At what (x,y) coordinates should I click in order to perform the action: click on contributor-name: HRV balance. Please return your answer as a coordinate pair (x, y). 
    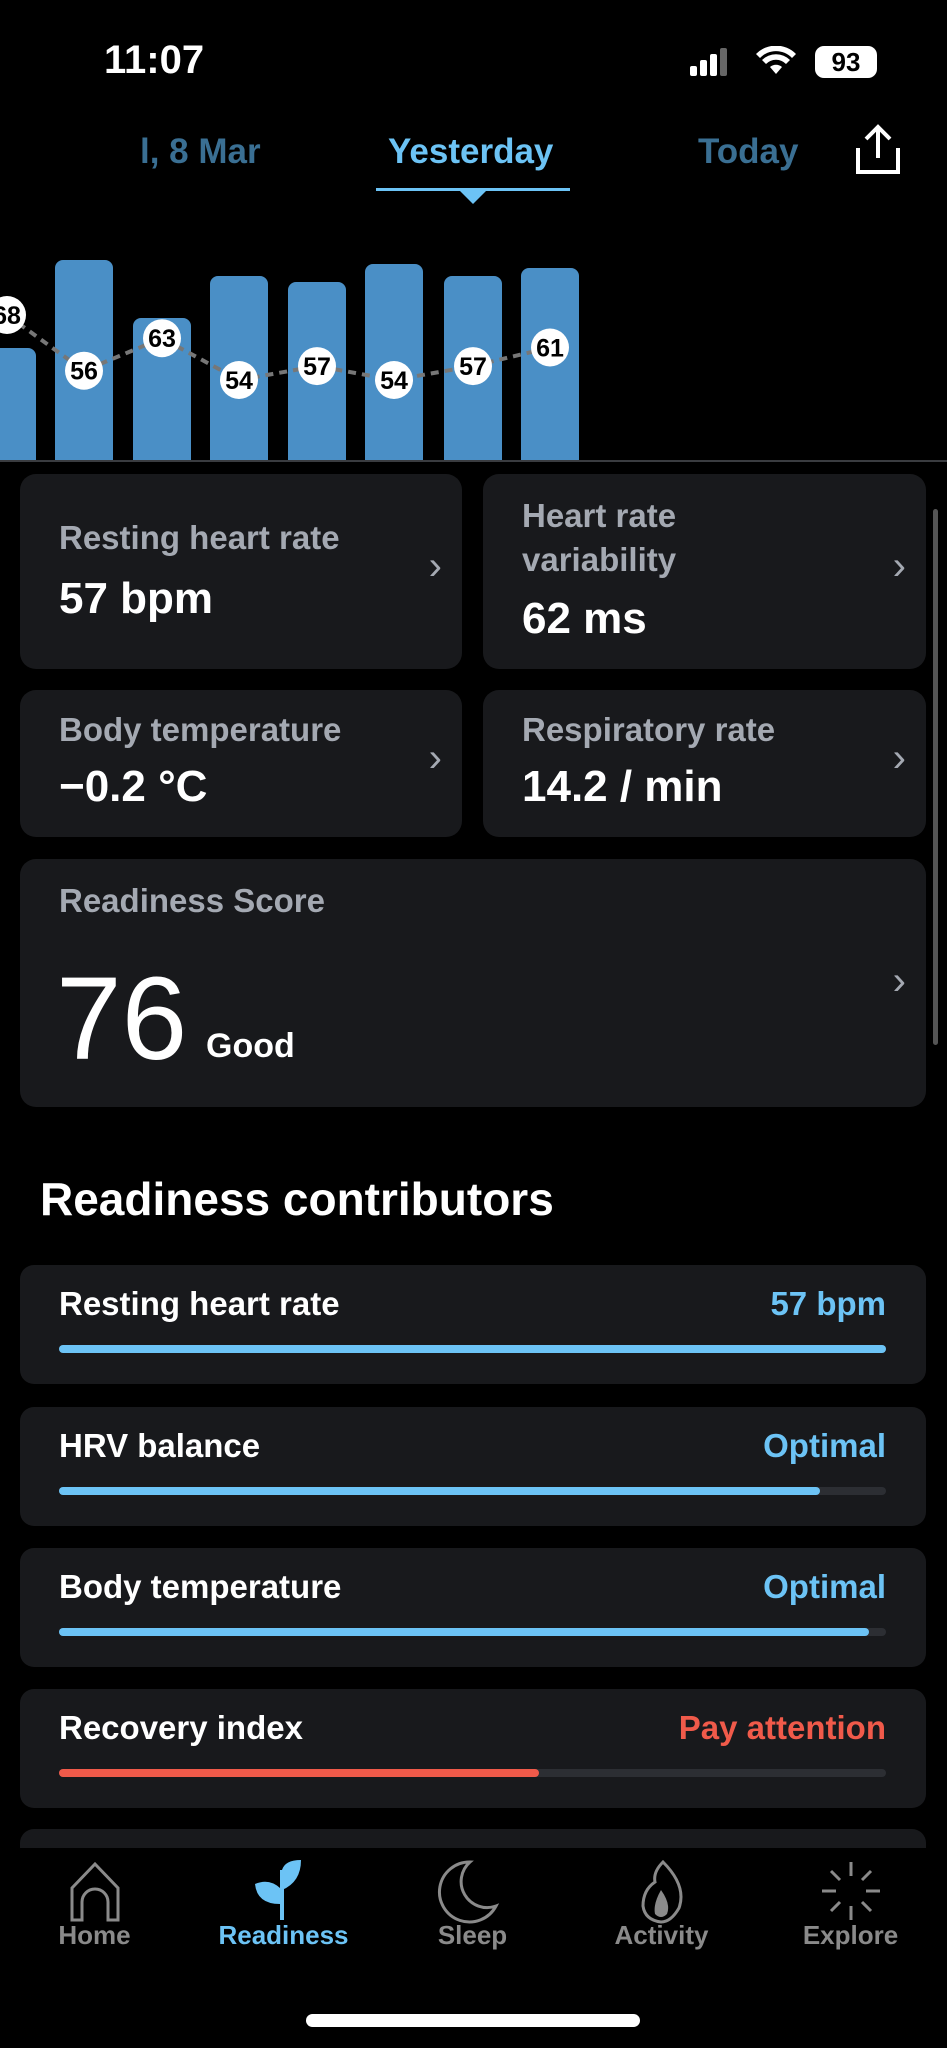
    Looking at the image, I should click on (160, 1445).